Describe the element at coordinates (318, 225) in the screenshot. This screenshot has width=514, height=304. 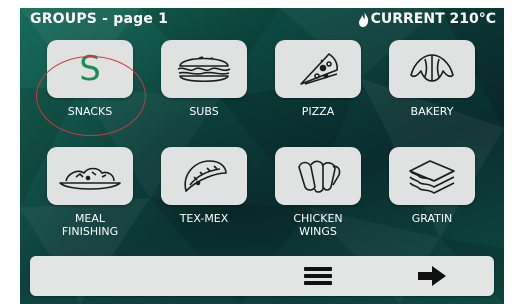
I see `group-label: CHICKEN WINGS` at that location.